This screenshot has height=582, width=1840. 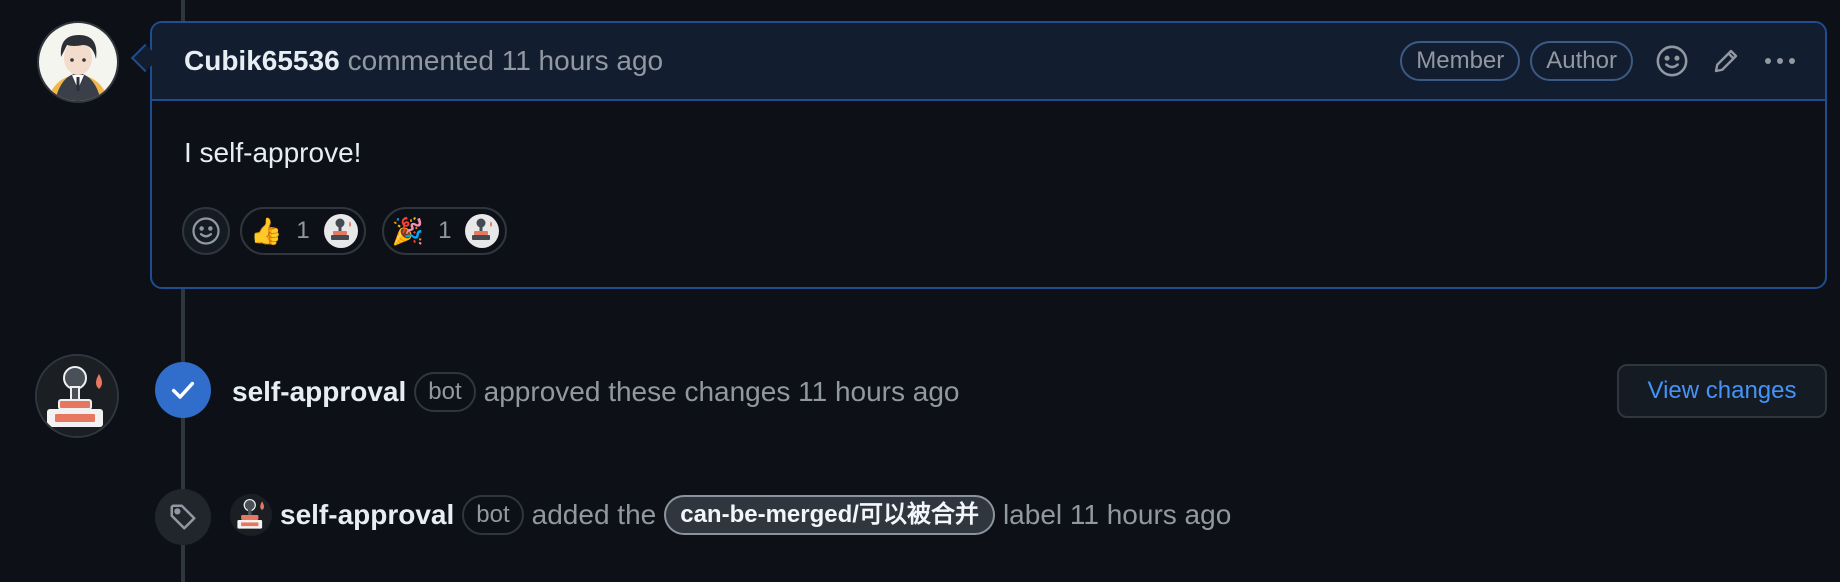 What do you see at coordinates (1460, 61) in the screenshot?
I see `member-badge: Member` at bounding box center [1460, 61].